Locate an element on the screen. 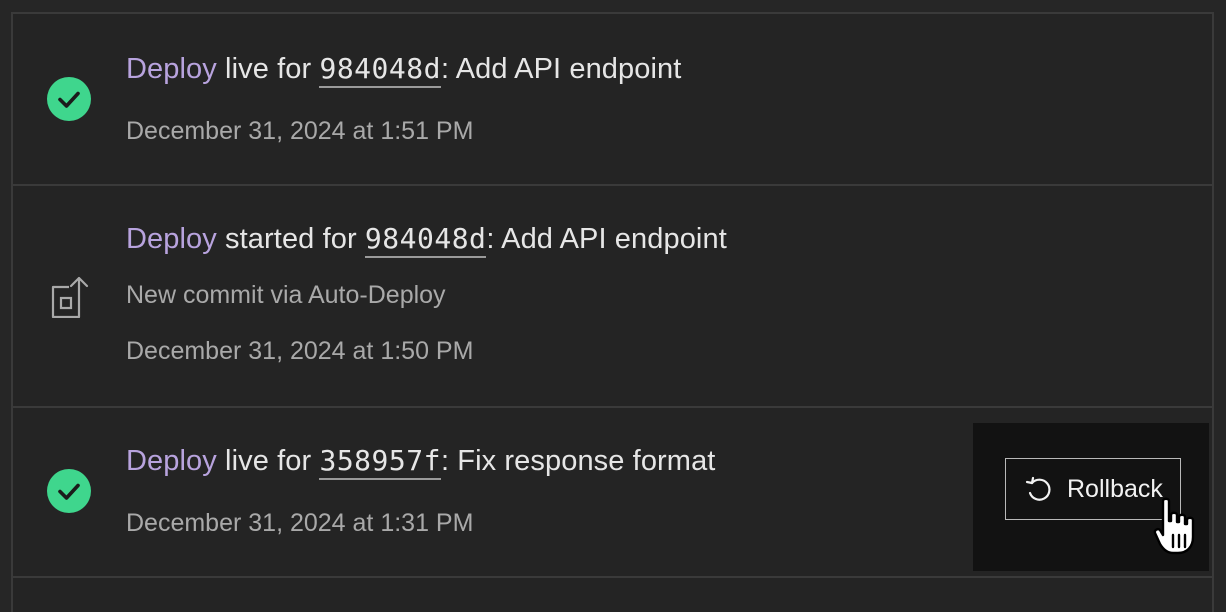 The image size is (1226, 612). deploy-upload-icon is located at coordinates (71, 296).